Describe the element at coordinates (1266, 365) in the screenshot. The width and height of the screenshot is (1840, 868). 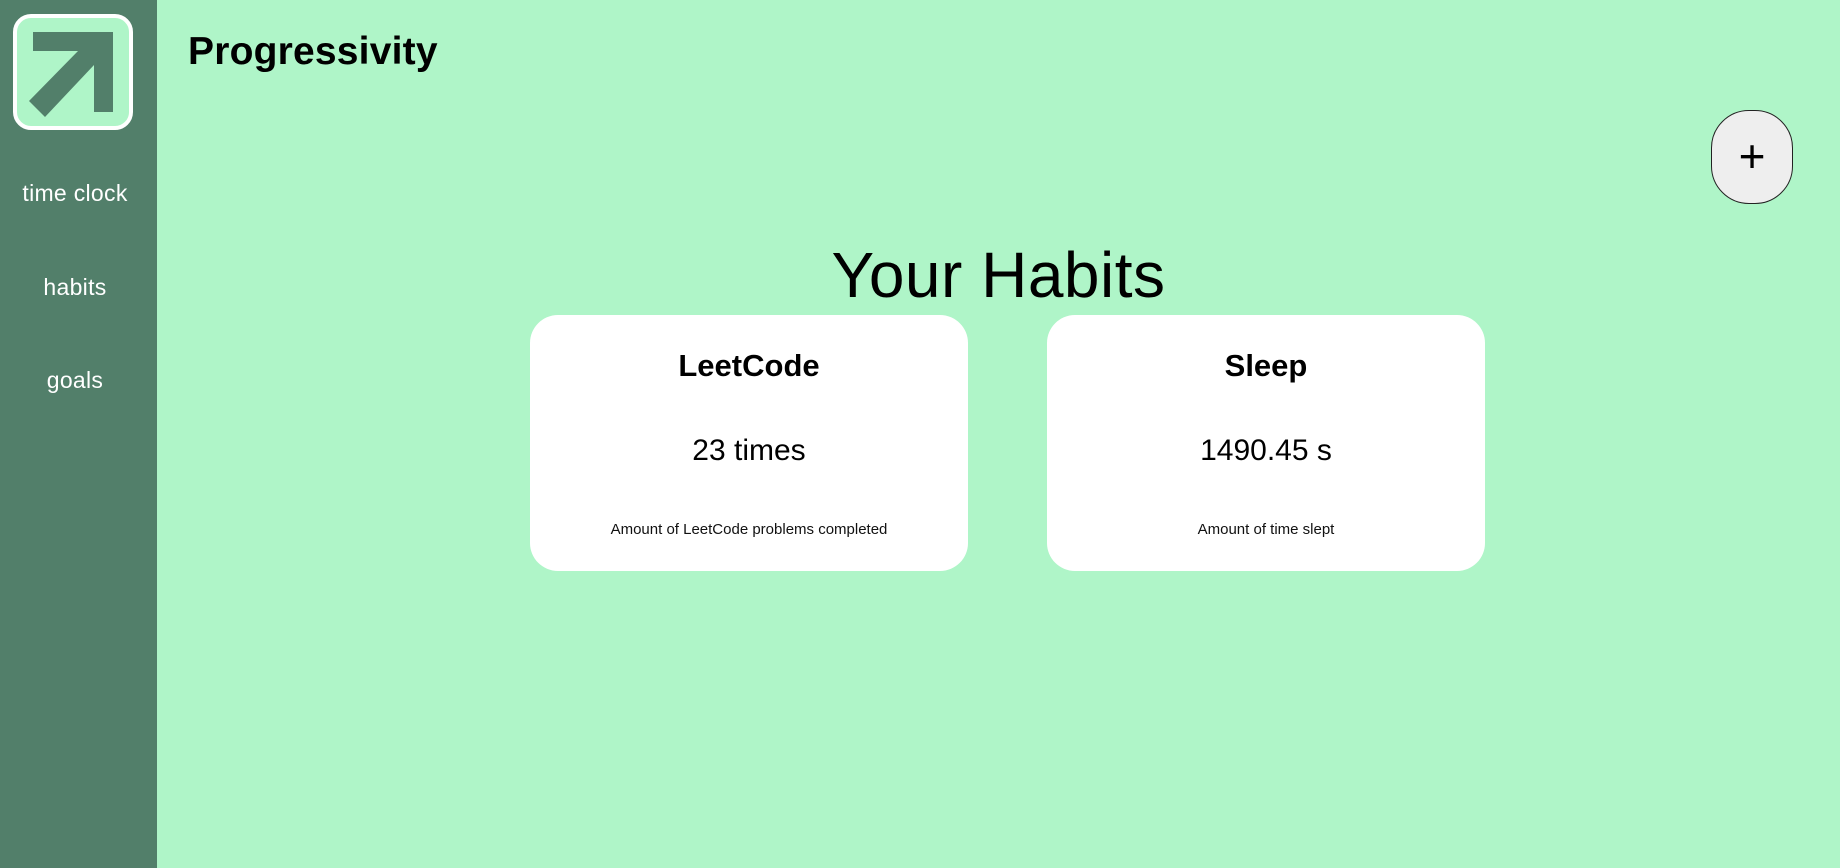
I see `habit-name: Sleep` at that location.